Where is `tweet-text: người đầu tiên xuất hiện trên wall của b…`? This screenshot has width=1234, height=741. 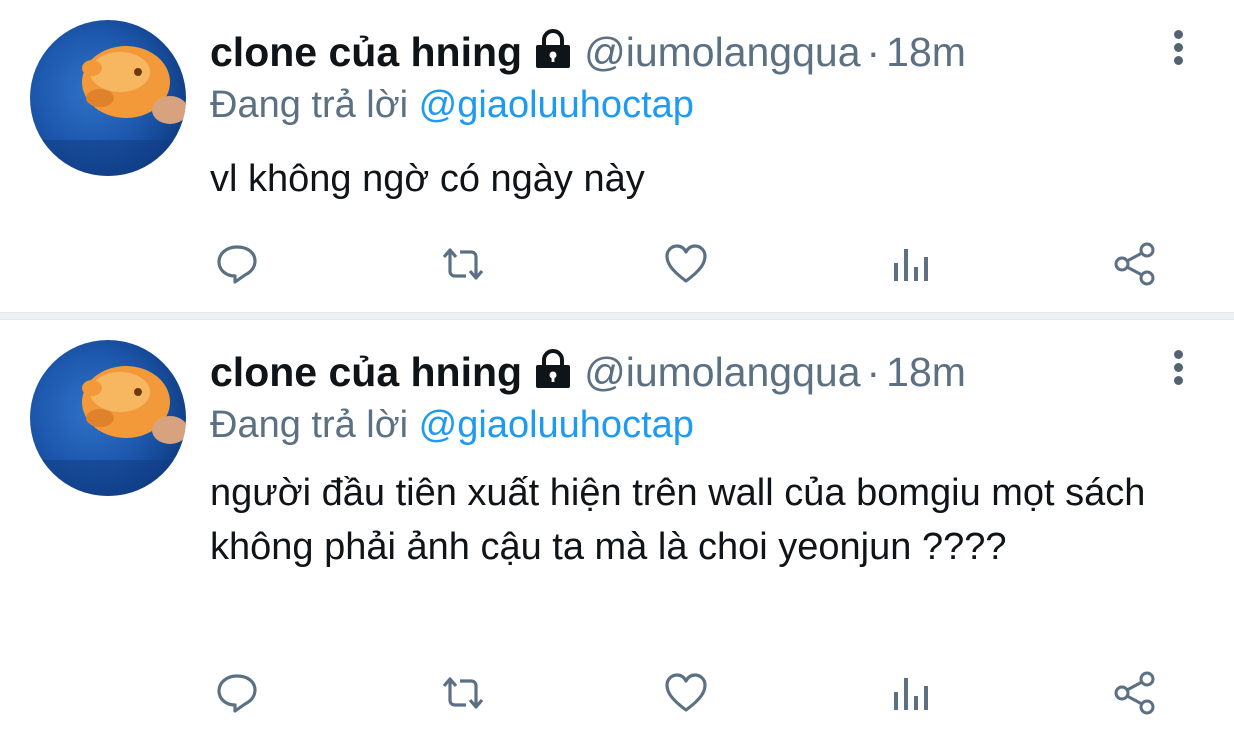
tweet-text: người đầu tiên xuất hiện trên wall của b… is located at coordinates (678, 520).